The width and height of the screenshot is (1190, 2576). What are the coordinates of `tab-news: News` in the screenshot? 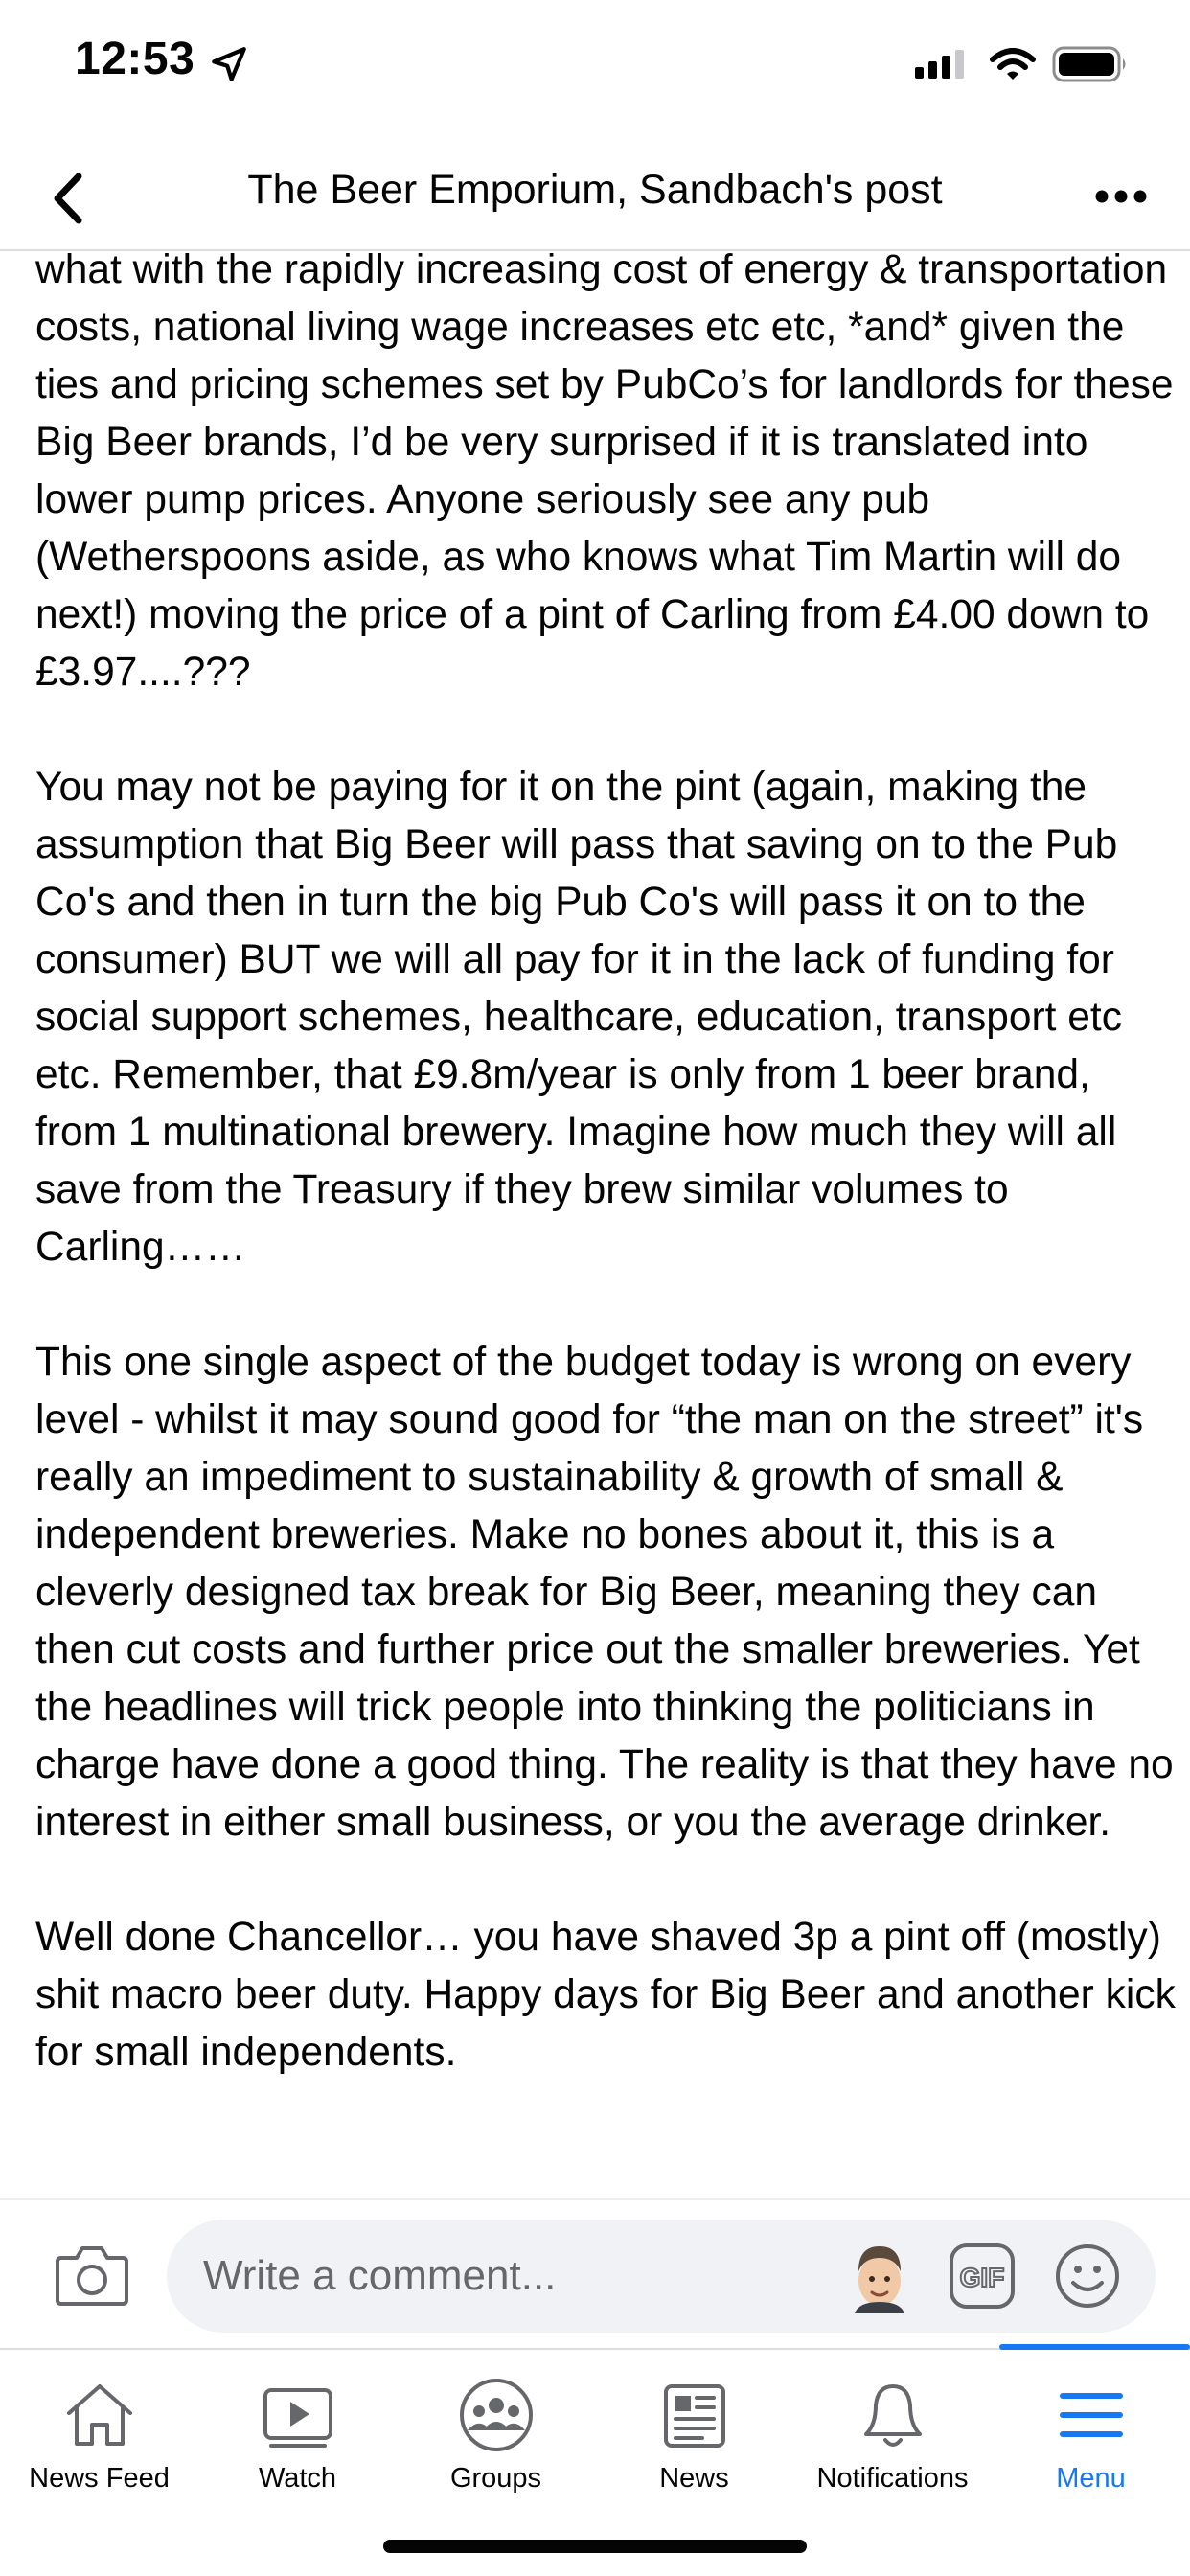 It's located at (694, 2426).